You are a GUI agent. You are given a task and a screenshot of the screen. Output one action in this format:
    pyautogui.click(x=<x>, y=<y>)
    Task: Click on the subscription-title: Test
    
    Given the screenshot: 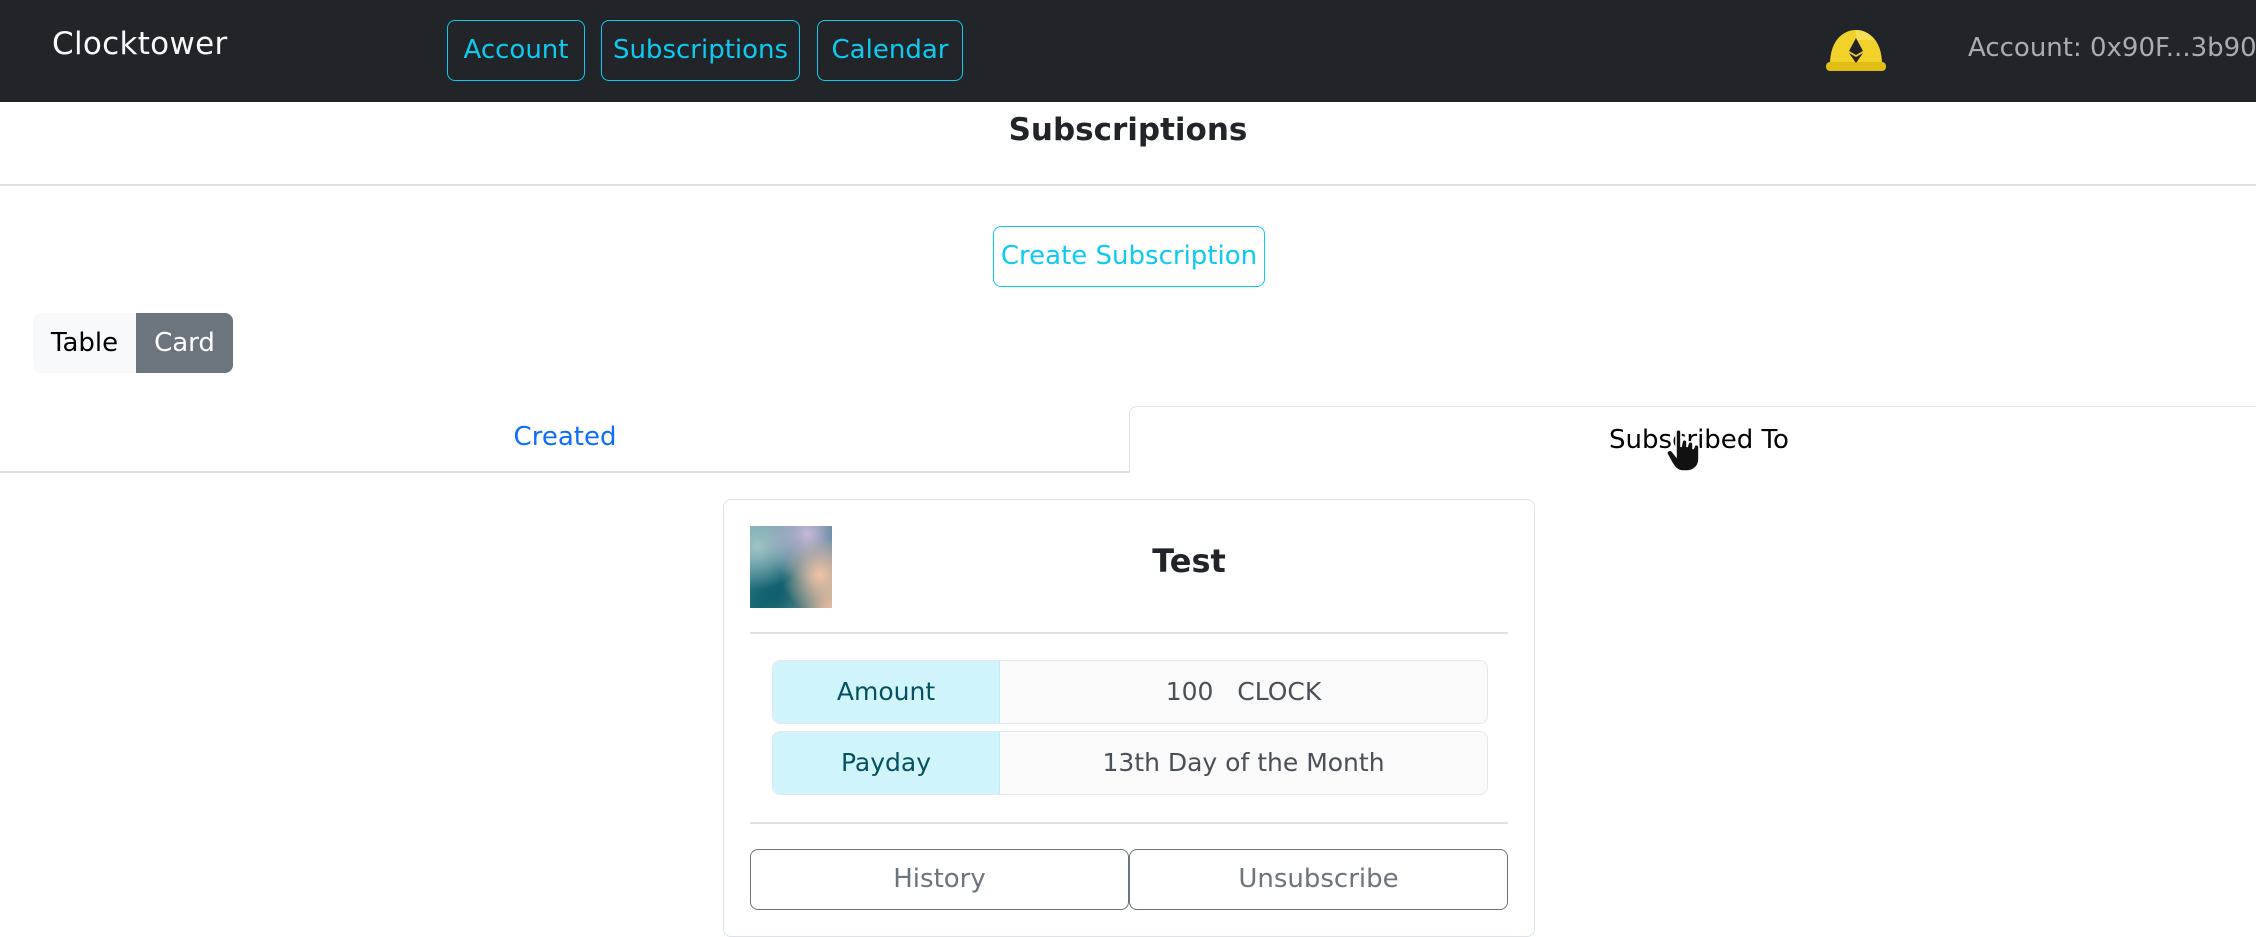 What is the action you would take?
    pyautogui.click(x=1189, y=561)
    